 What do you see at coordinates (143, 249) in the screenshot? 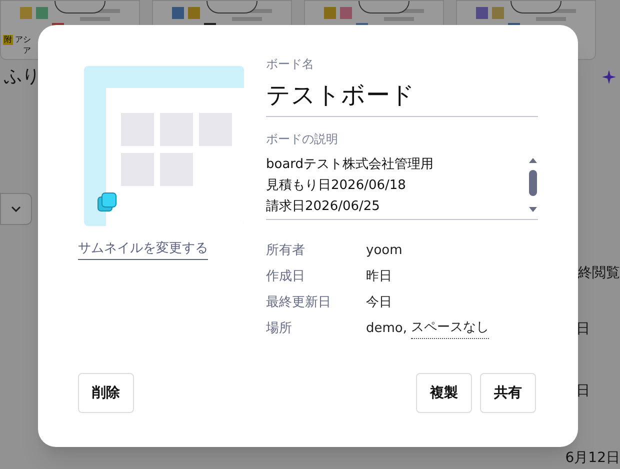
I see `change-thumbnail-link: サムネイルを変更する` at bounding box center [143, 249].